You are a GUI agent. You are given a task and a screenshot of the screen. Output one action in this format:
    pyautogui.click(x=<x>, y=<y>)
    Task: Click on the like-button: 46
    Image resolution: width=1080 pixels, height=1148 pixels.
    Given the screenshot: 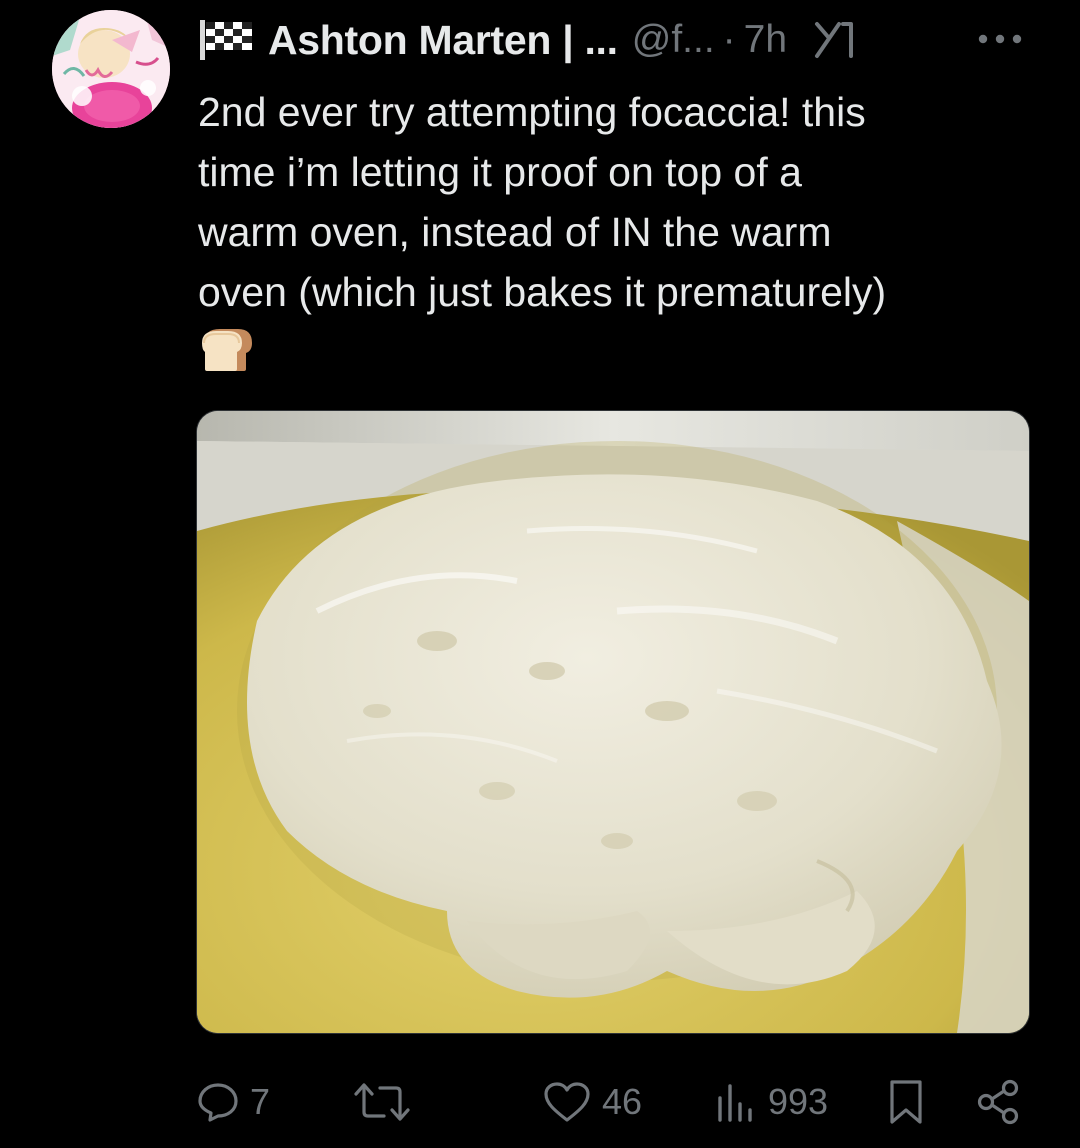 What is the action you would take?
    pyautogui.click(x=592, y=1102)
    